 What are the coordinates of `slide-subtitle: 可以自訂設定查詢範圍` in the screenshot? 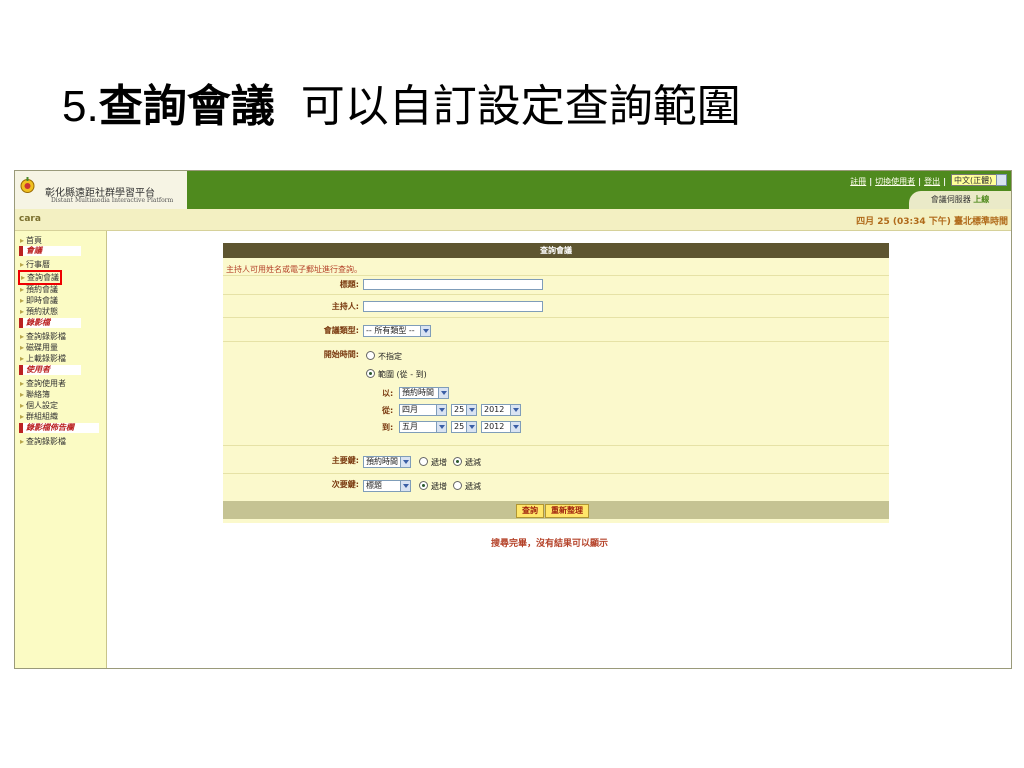 It's located at (520, 106).